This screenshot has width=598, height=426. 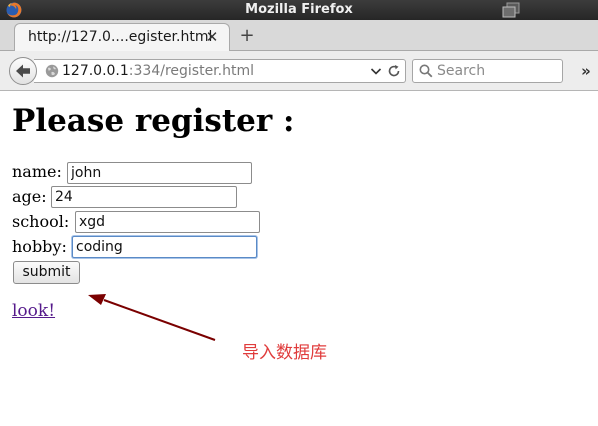 I want to click on back-button, so click(x=23, y=71).